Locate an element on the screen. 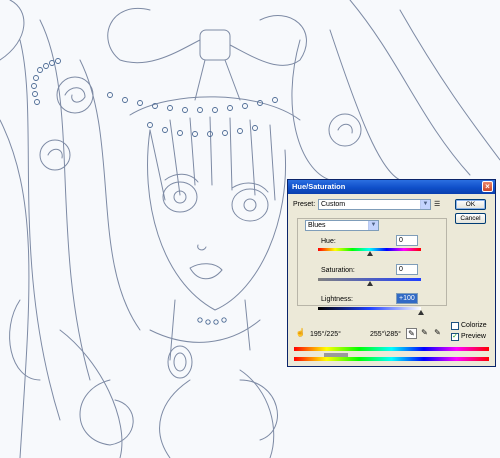 The height and width of the screenshot is (458, 500). edit-channel-dropdown: Blues ▼ is located at coordinates (342, 225).